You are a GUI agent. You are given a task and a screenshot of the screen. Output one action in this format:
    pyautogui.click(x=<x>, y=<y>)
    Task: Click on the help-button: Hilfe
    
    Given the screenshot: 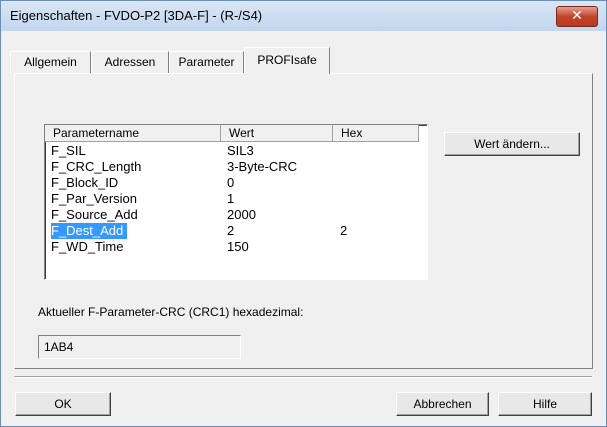 What is the action you would take?
    pyautogui.click(x=545, y=404)
    